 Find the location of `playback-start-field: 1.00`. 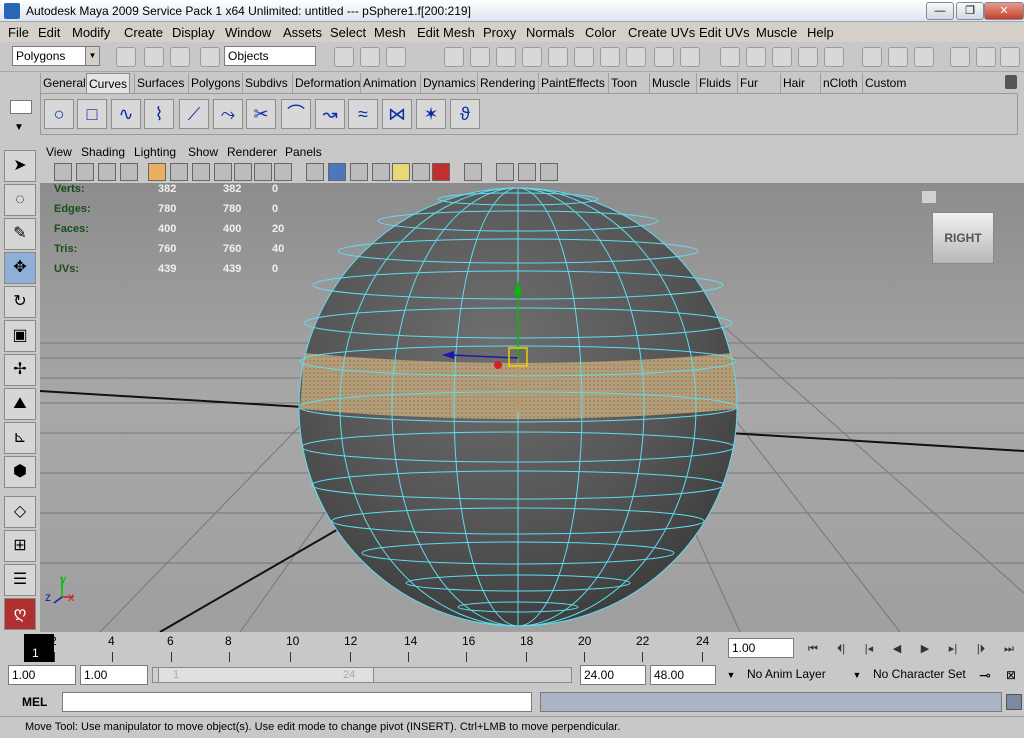

playback-start-field: 1.00 is located at coordinates (114, 675).